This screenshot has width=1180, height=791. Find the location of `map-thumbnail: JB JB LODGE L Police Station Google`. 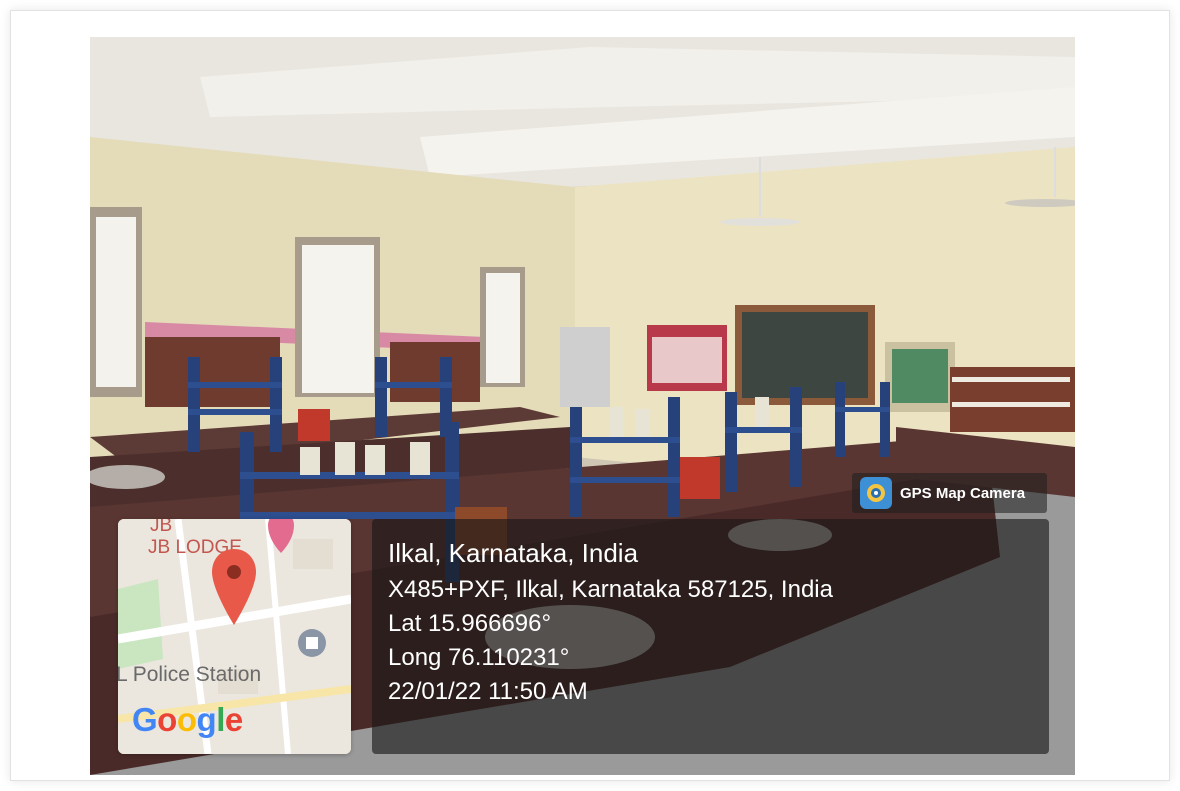

map-thumbnail: JB JB LODGE L Police Station Google is located at coordinates (234, 636).